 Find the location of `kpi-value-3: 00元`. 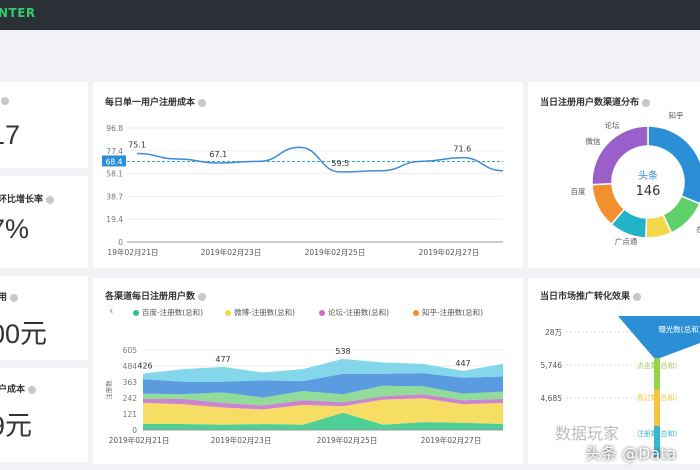

kpi-value-3: 00元 is located at coordinates (24, 334).